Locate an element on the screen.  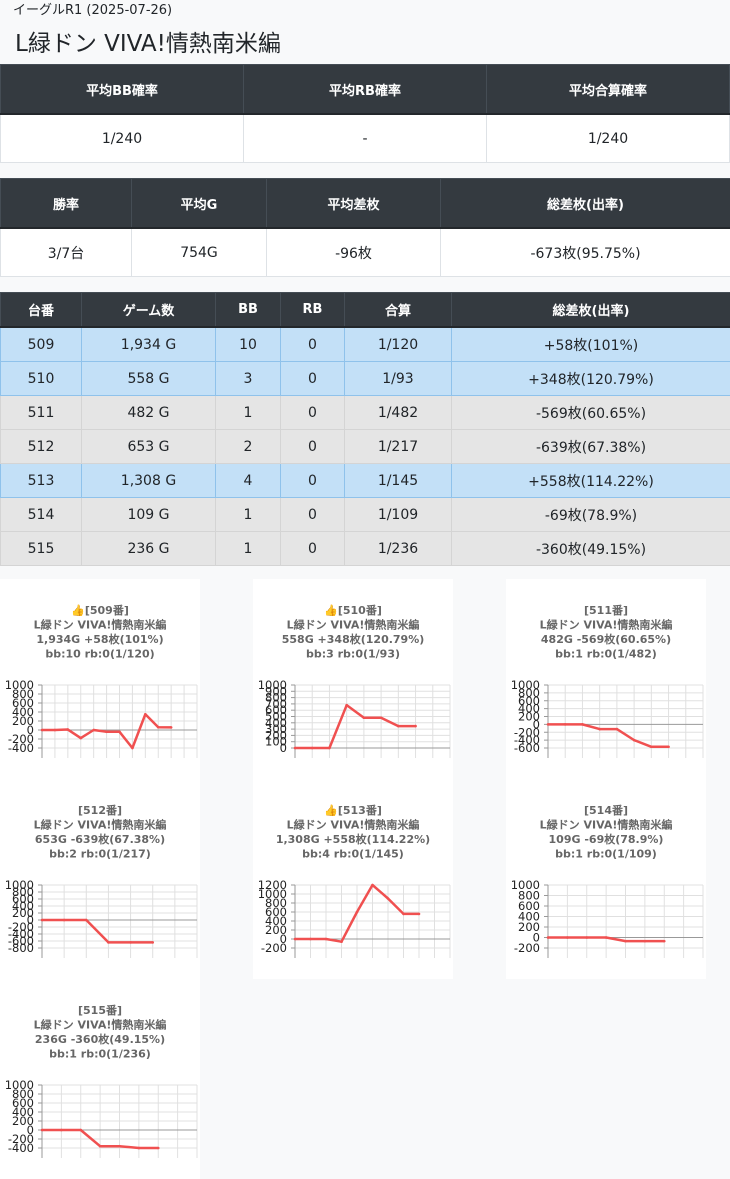
store-date: イーグルR1 (2025-07-26) is located at coordinates (93, 10).